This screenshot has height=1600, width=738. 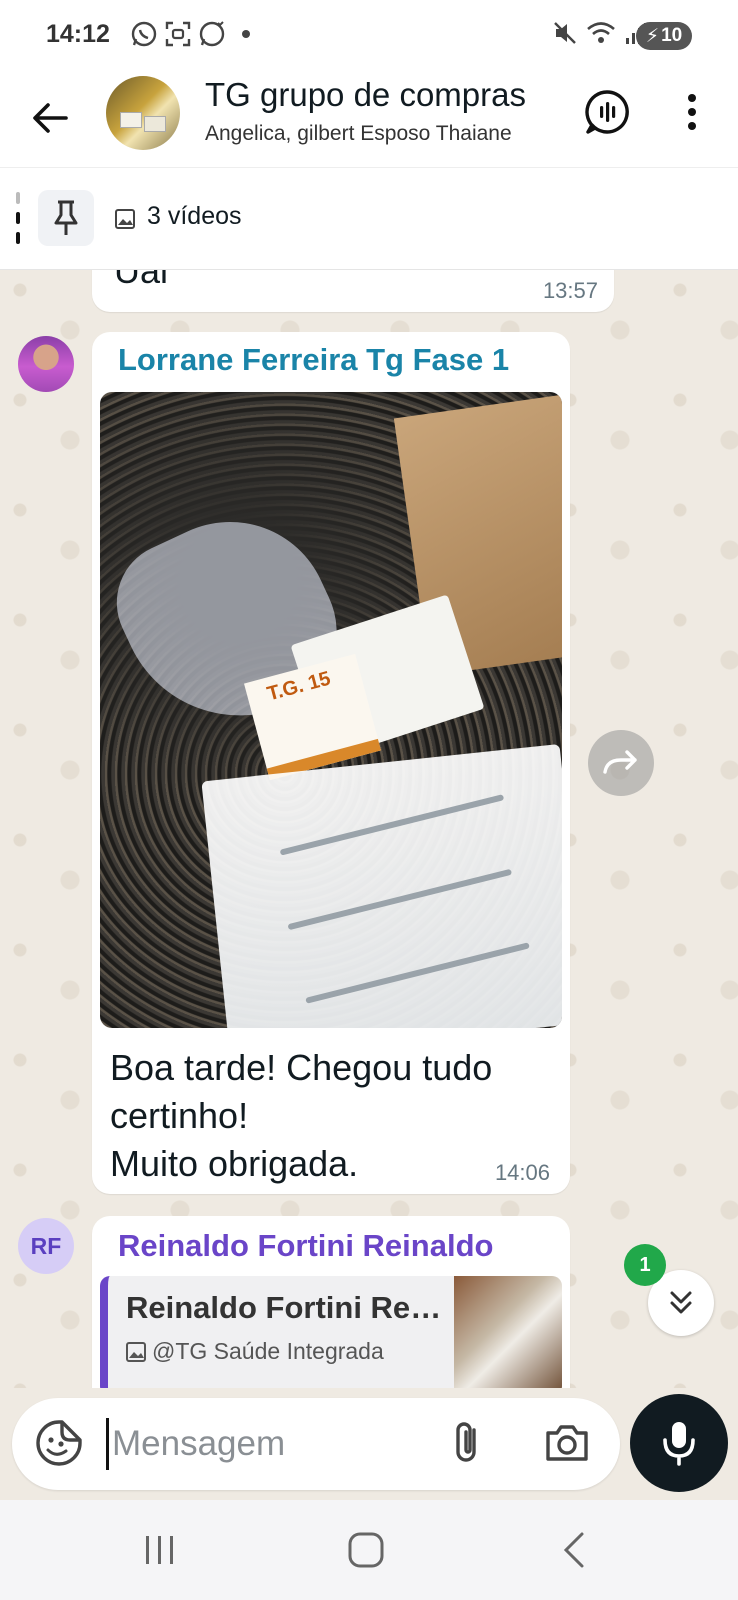 What do you see at coordinates (46, 1246) in the screenshot?
I see `sender-avatar: RF` at bounding box center [46, 1246].